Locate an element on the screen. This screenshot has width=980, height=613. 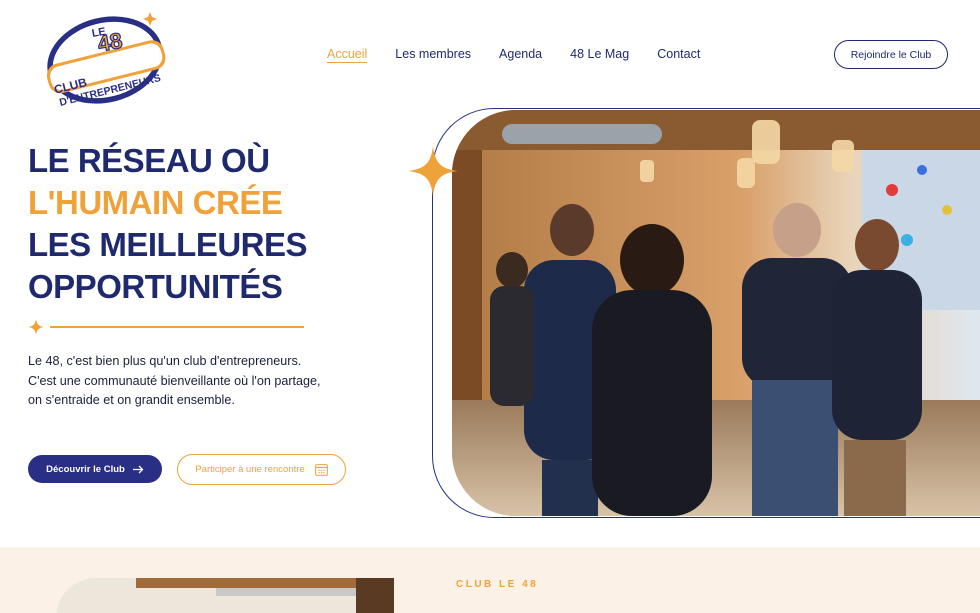
discover-club-label: Découvrir le Club is located at coordinates (85, 469).